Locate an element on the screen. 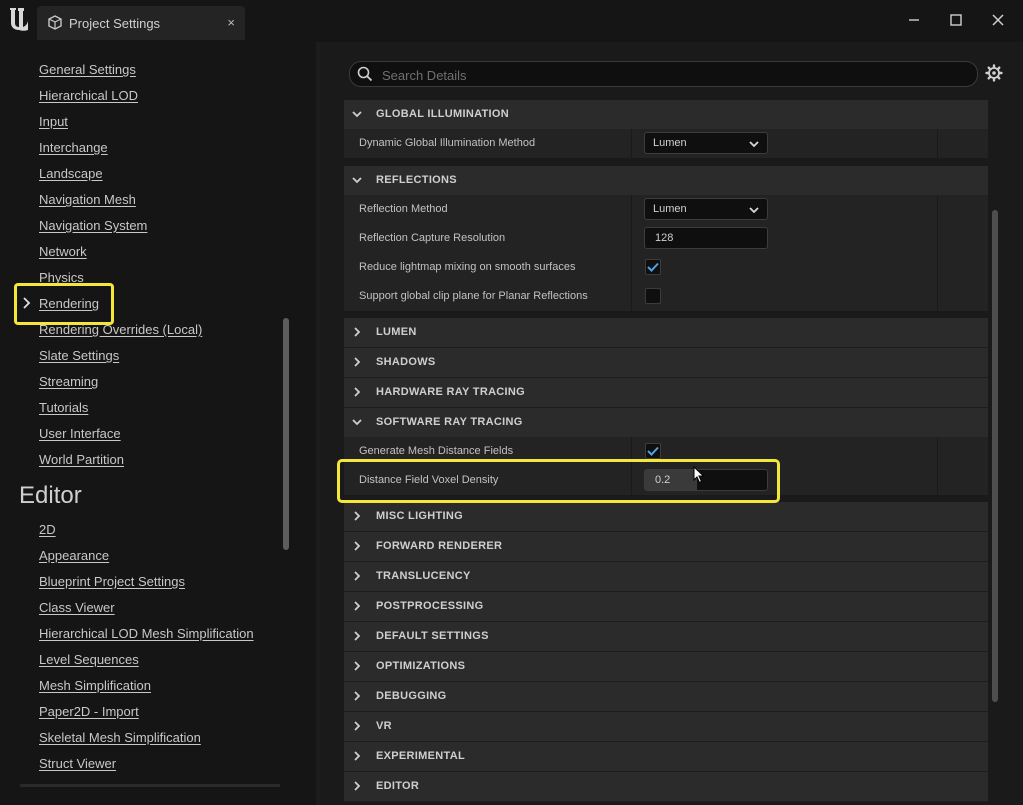  dynamic-gi-method-dropdown: Lumen is located at coordinates (706, 143).